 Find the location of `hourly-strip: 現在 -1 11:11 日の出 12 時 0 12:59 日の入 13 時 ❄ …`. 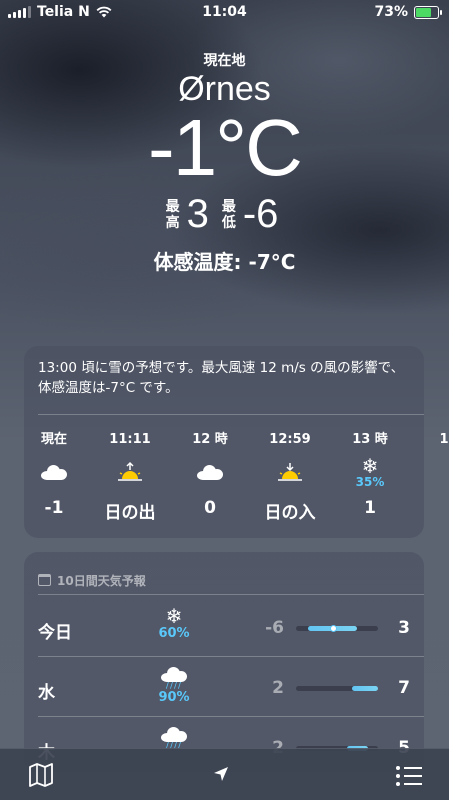

hourly-strip: 現在 -1 11:11 日の出 12 時 0 12:59 日の入 13 時 ❄ … is located at coordinates (236, 480).